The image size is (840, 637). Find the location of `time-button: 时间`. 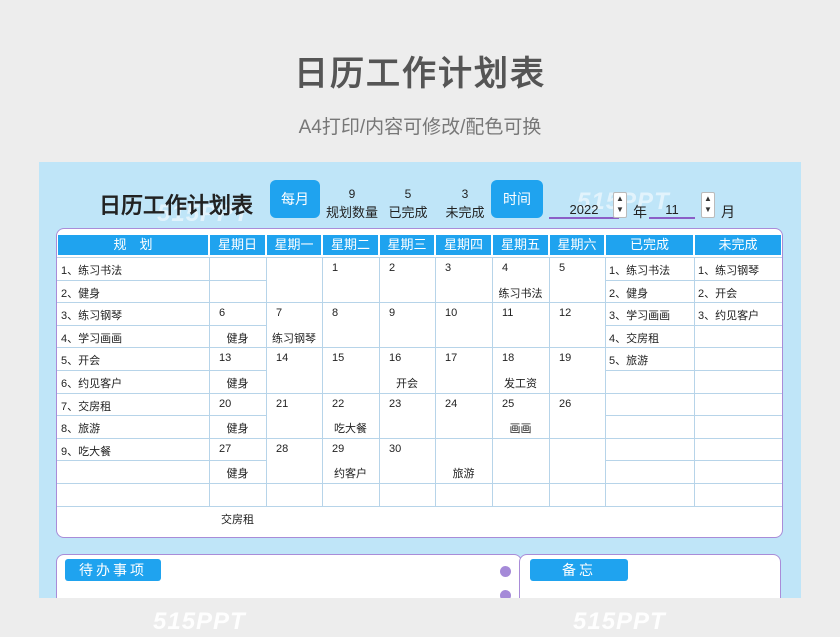

time-button: 时间 is located at coordinates (517, 199).